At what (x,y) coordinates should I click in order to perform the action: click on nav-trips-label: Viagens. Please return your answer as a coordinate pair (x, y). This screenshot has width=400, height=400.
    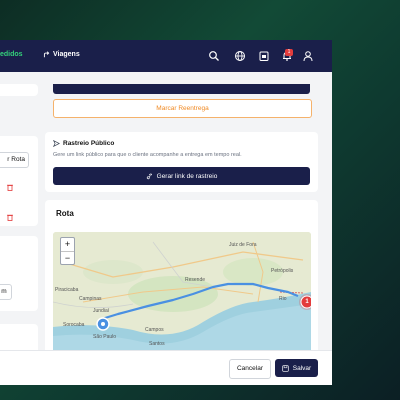
    Looking at the image, I should click on (66, 54).